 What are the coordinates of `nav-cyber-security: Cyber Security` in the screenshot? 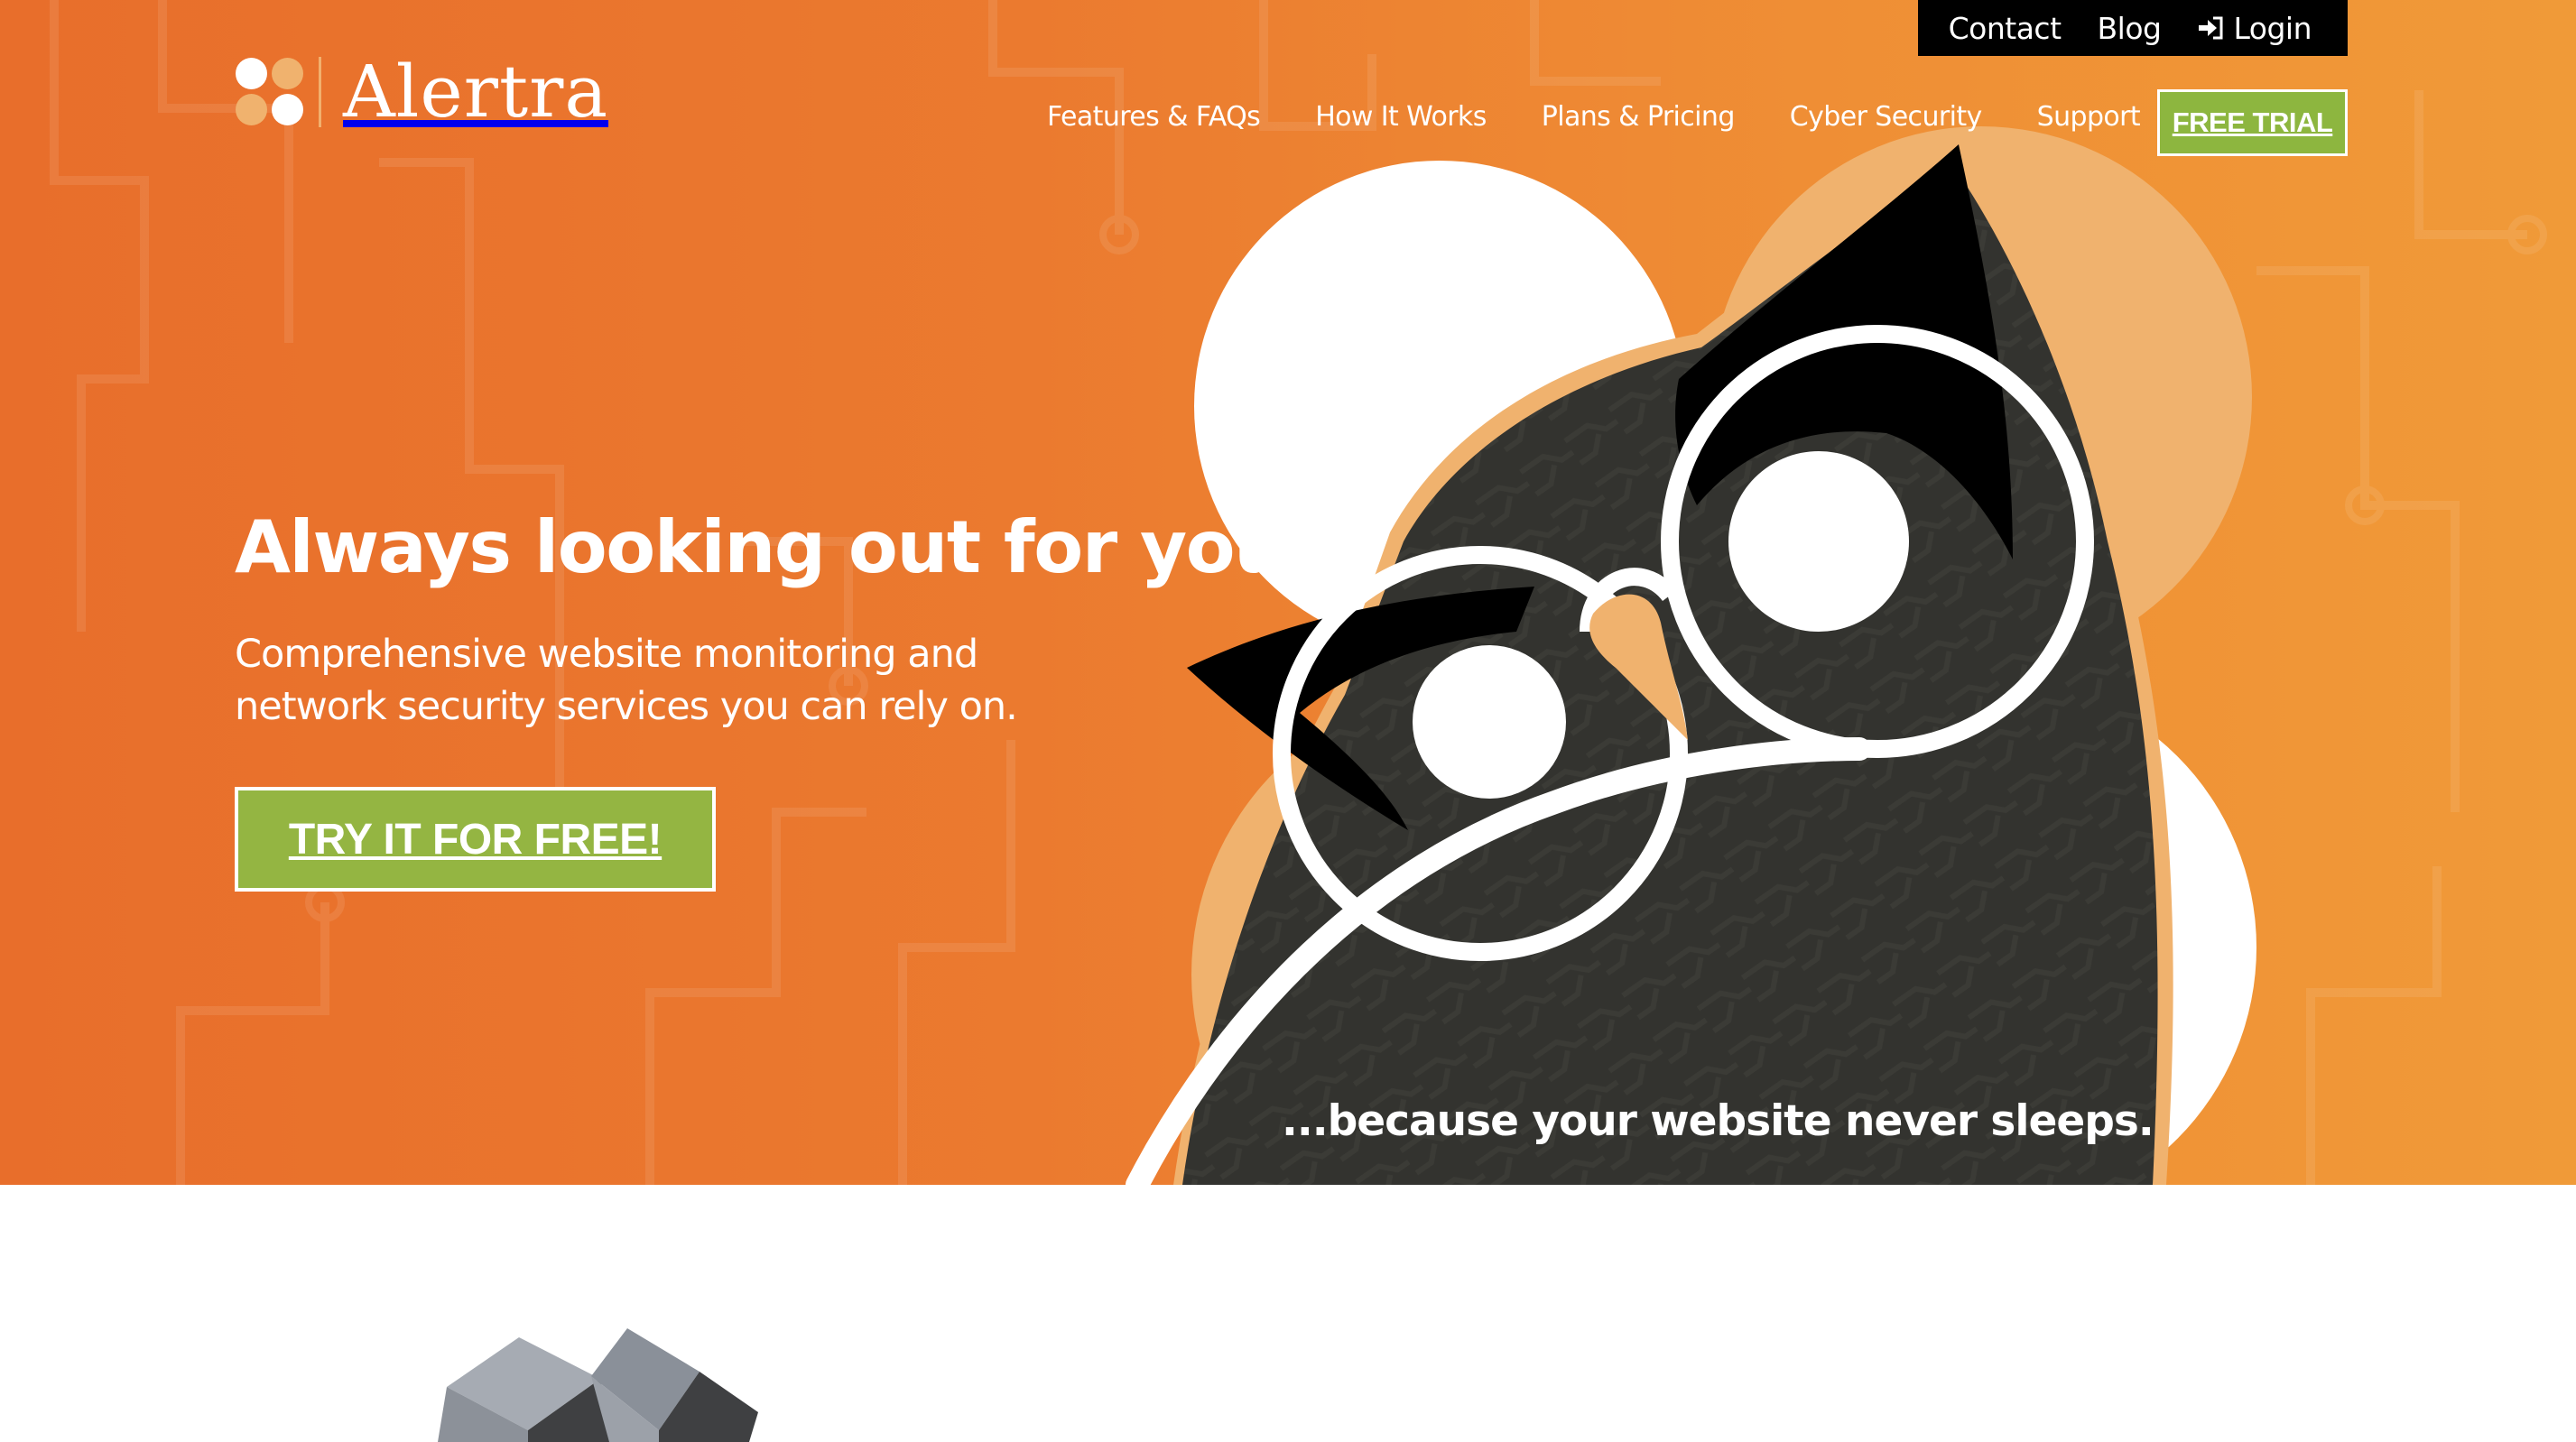 It's located at (1886, 117).